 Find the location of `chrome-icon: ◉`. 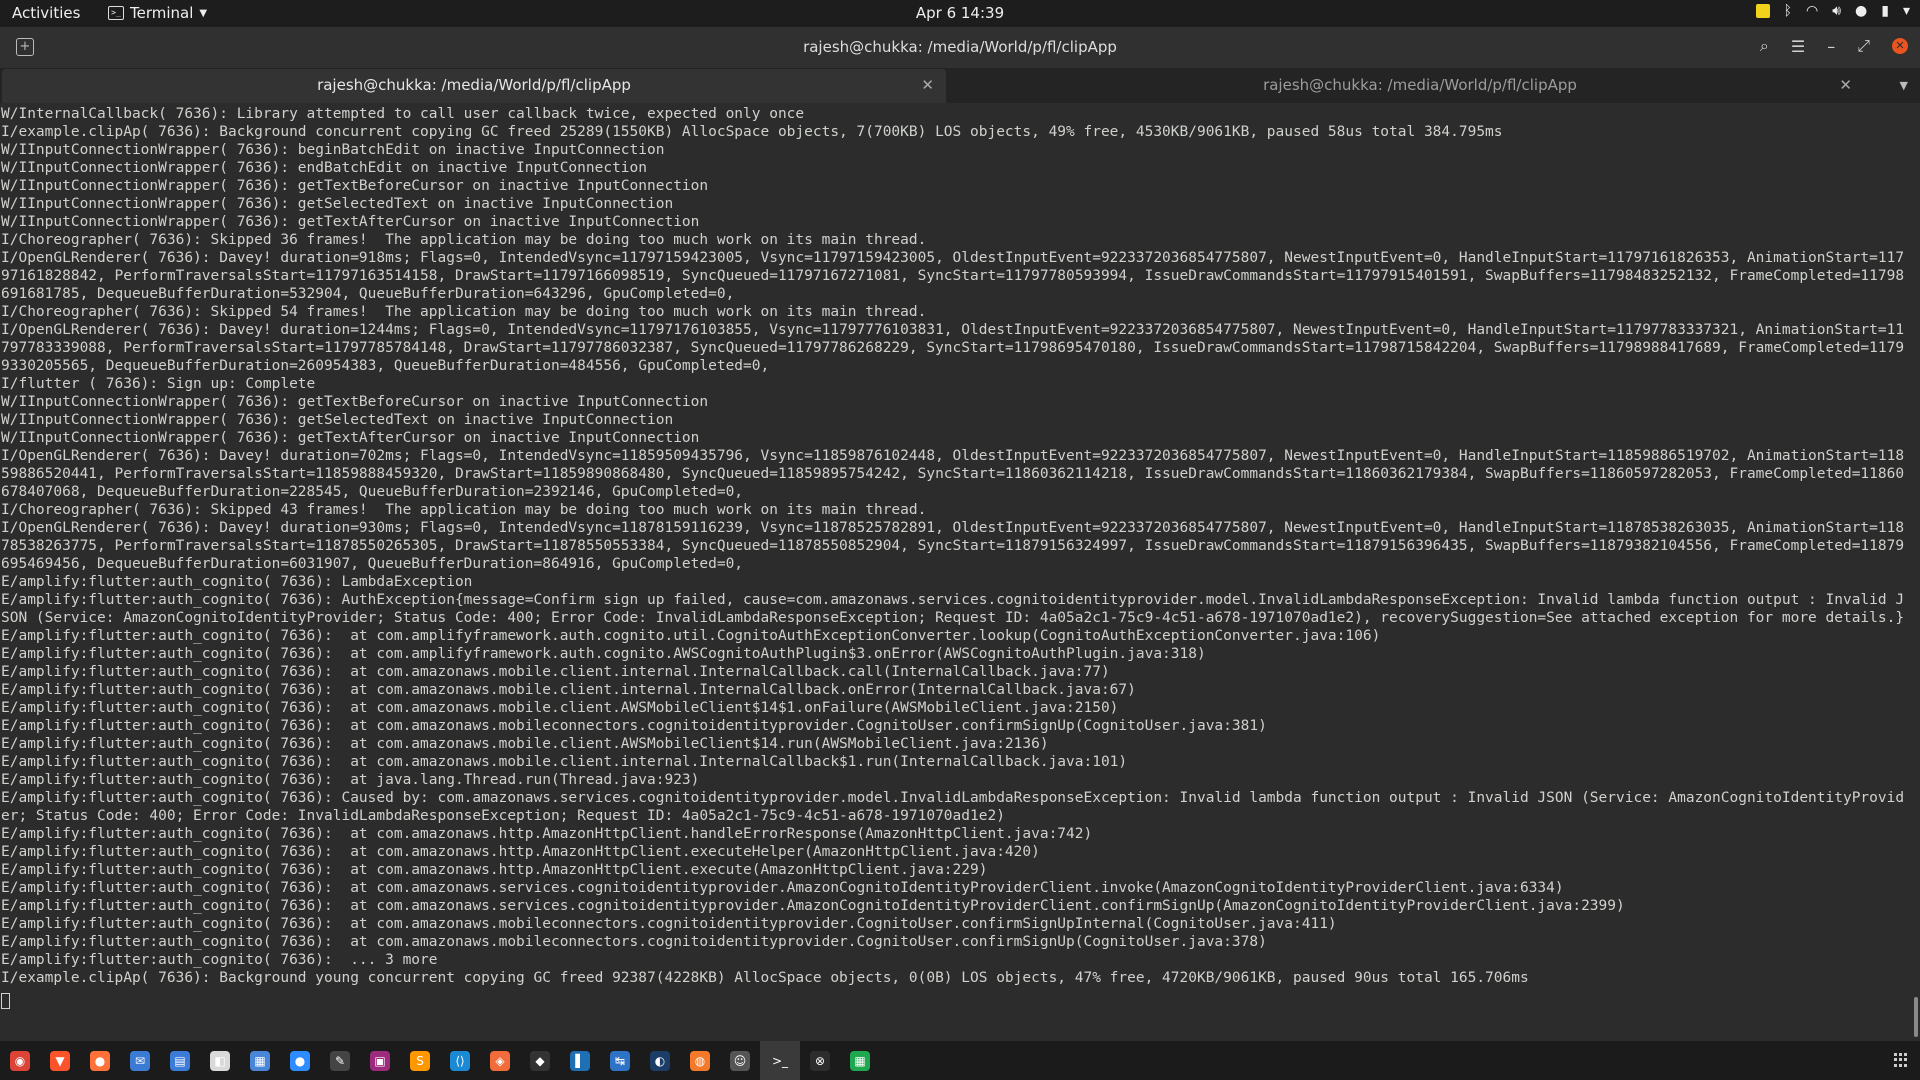

chrome-icon: ◉ is located at coordinates (20, 1060).